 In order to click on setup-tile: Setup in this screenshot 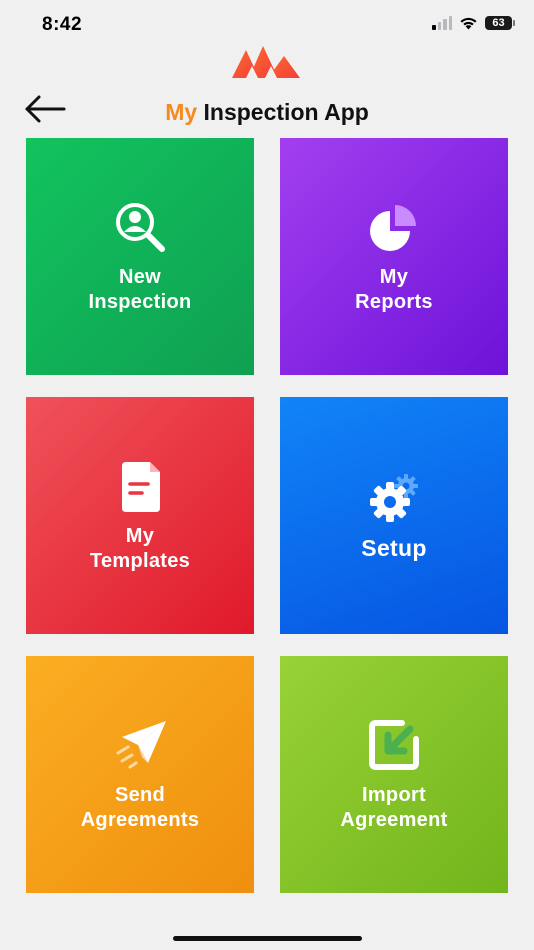, I will do `click(394, 515)`.